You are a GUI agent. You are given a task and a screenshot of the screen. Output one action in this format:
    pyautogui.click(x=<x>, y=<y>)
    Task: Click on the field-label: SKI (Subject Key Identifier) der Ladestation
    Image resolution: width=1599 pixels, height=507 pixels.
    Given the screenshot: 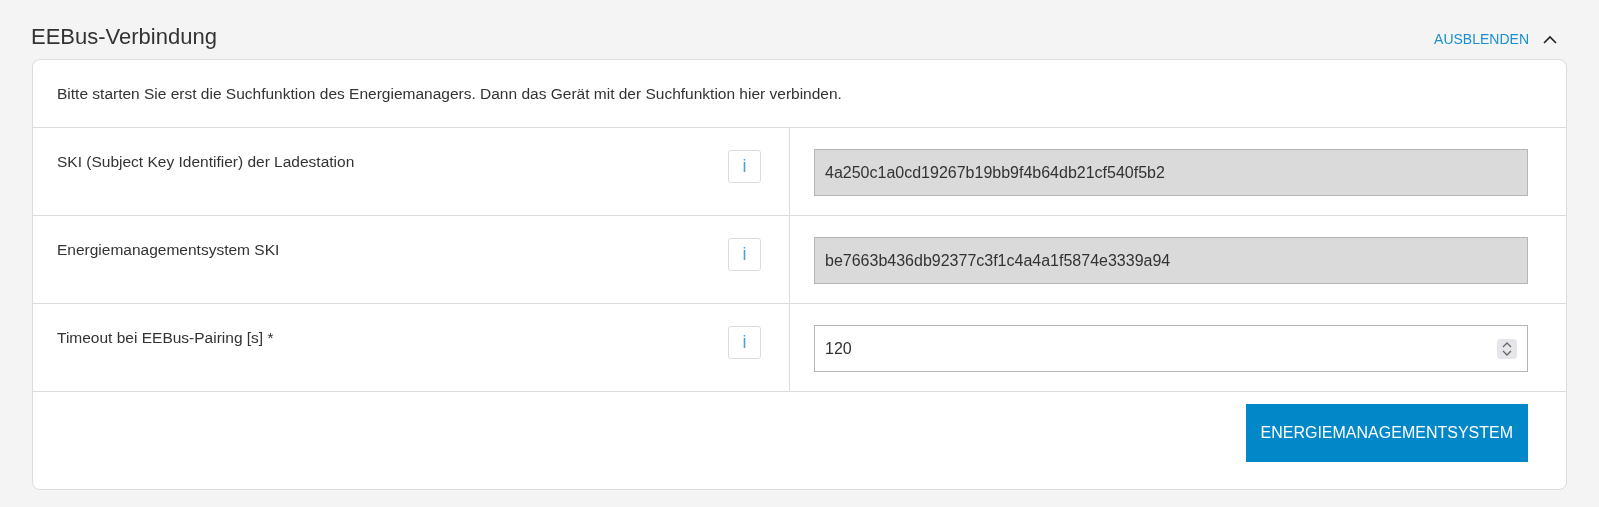 What is the action you would take?
    pyautogui.click(x=206, y=162)
    